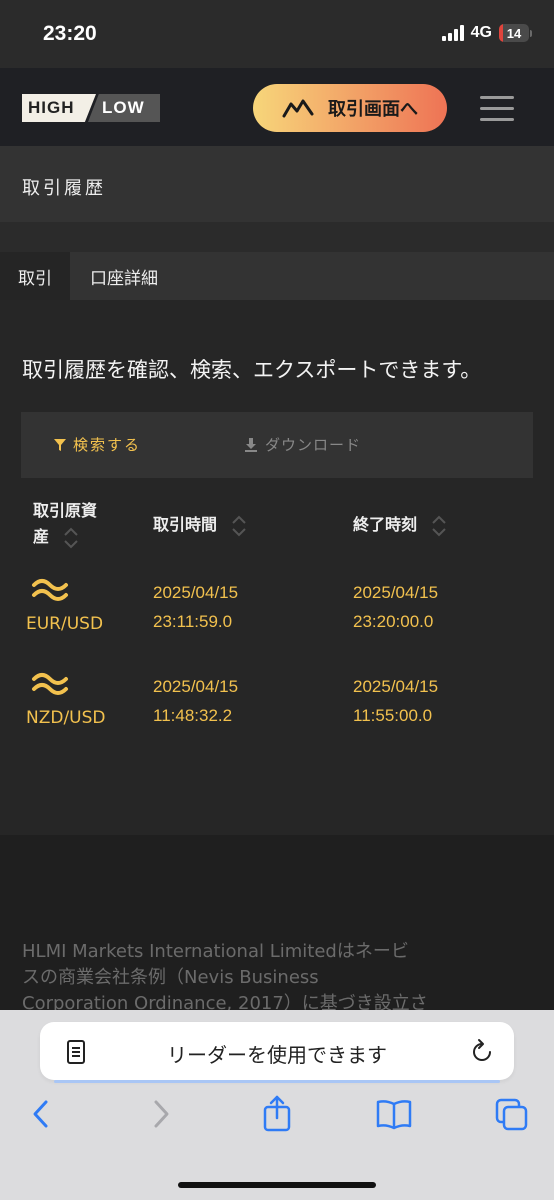 Image resolution: width=554 pixels, height=1200 pixels. What do you see at coordinates (70, 33) in the screenshot?
I see `status-time: 23:20` at bounding box center [70, 33].